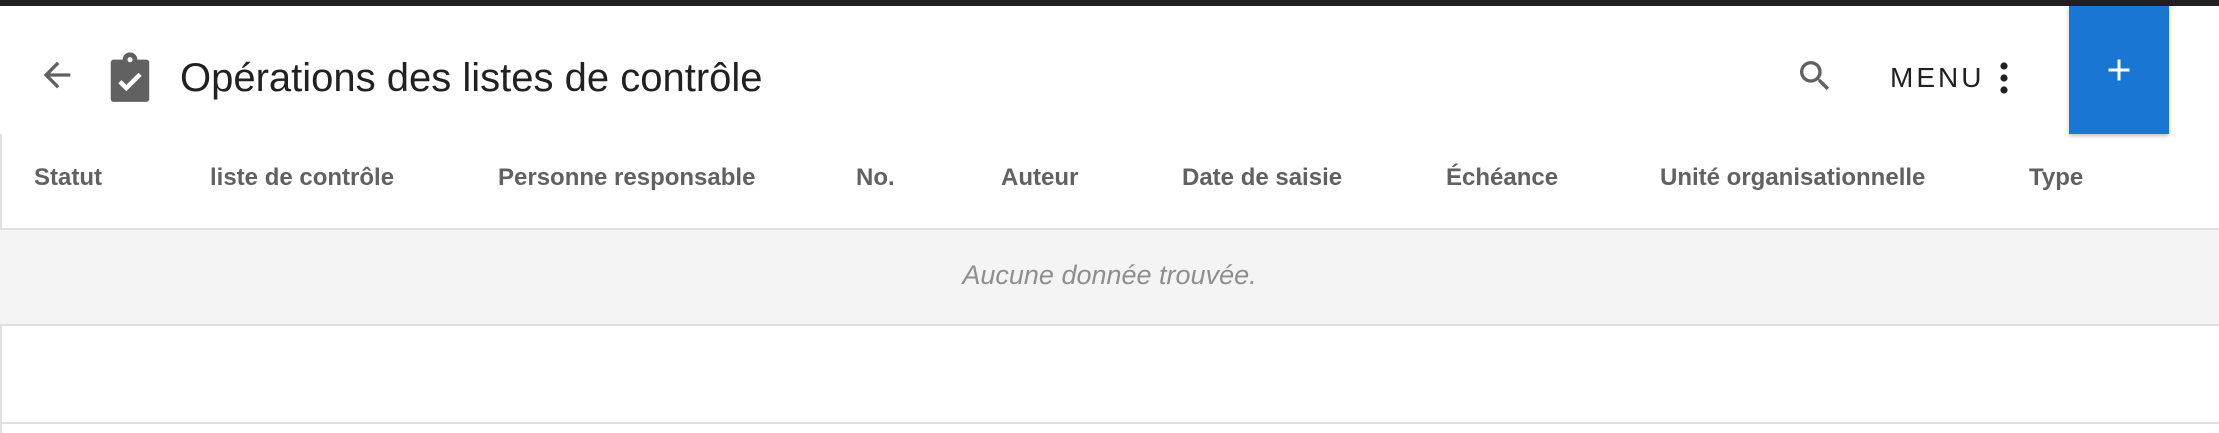 The image size is (2219, 433). I want to click on back-button, so click(57, 75).